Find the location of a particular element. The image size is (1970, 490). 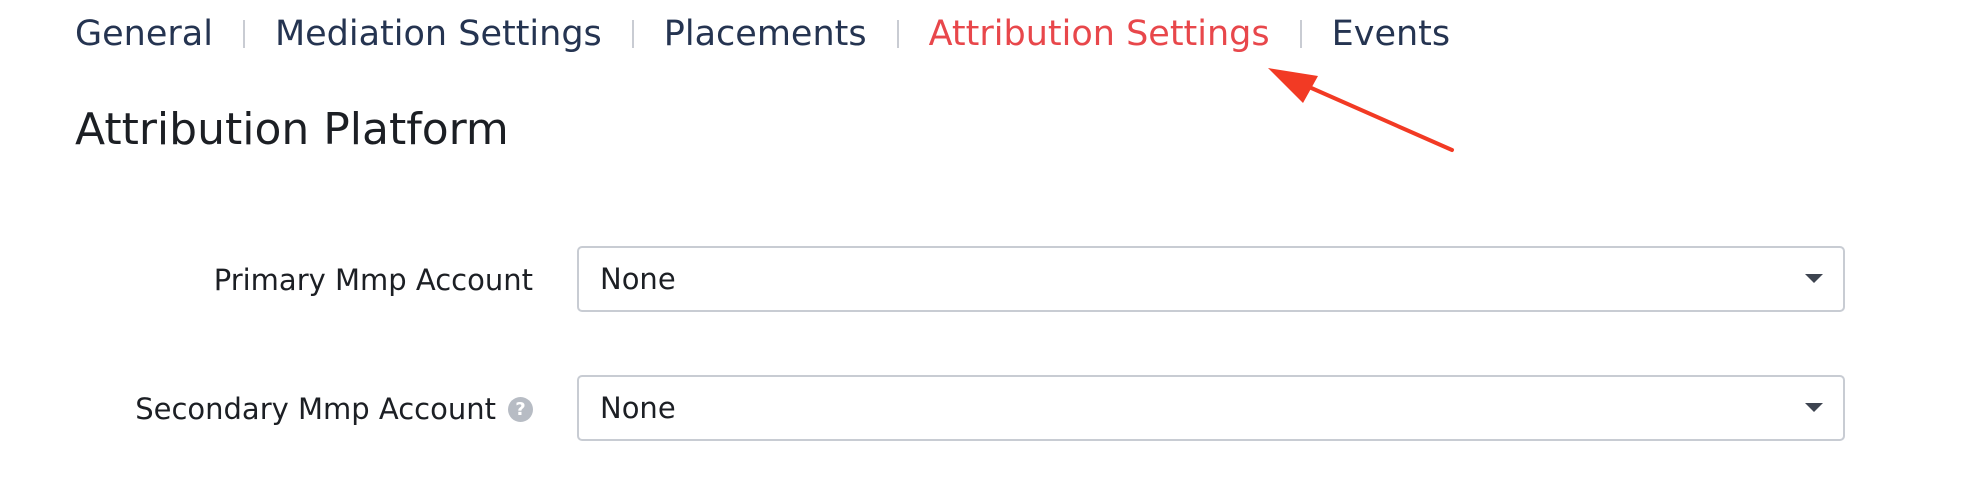

primary-mmp-account-value: None is located at coordinates (638, 279).